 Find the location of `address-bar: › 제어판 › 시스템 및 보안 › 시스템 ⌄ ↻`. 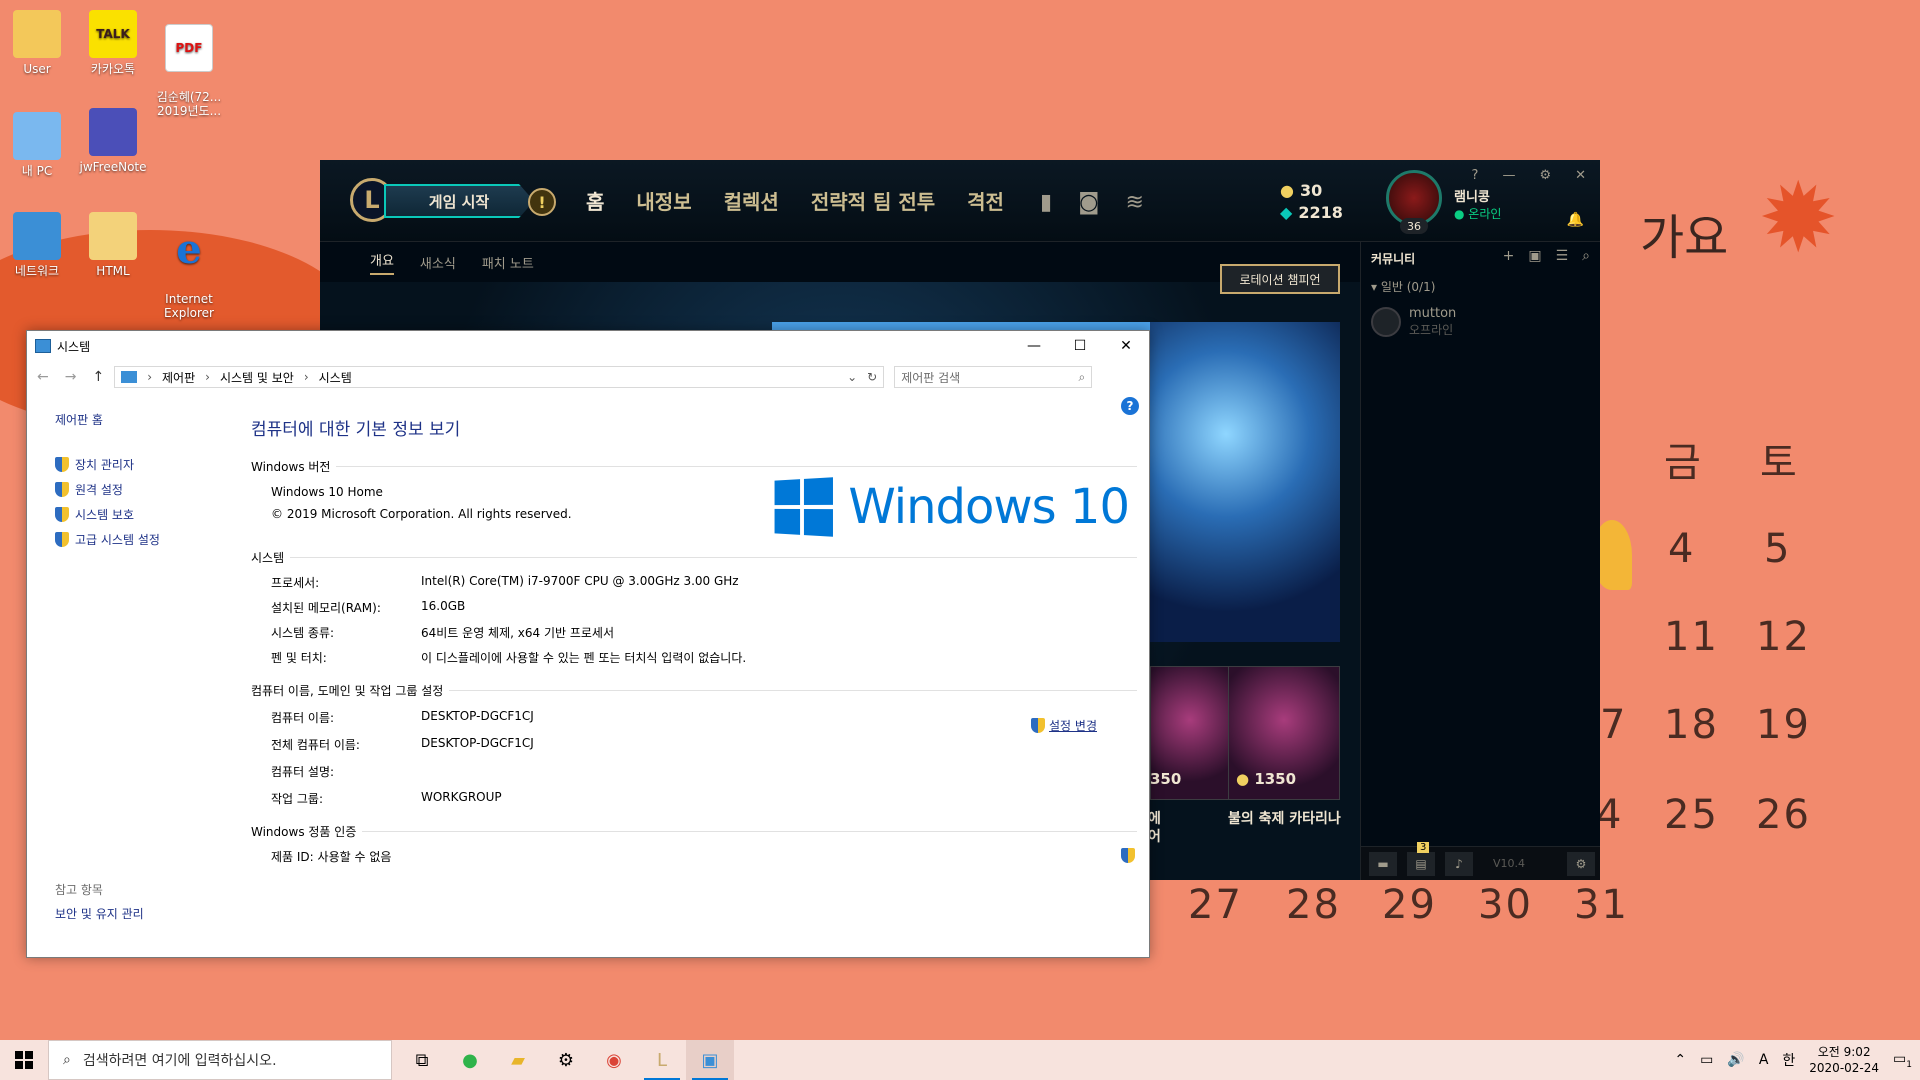

address-bar: › 제어판 › 시스템 및 보안 › 시스템 ⌄ ↻ is located at coordinates (499, 377).